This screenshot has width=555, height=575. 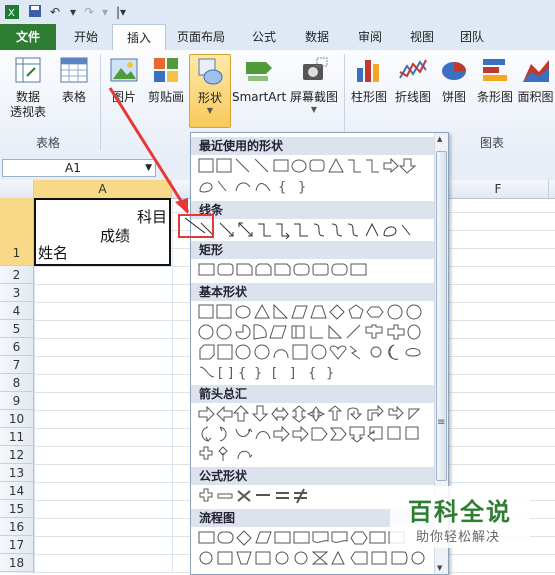 I want to click on watermark: 百科全说 助你轻松解决, so click(x=460, y=517).